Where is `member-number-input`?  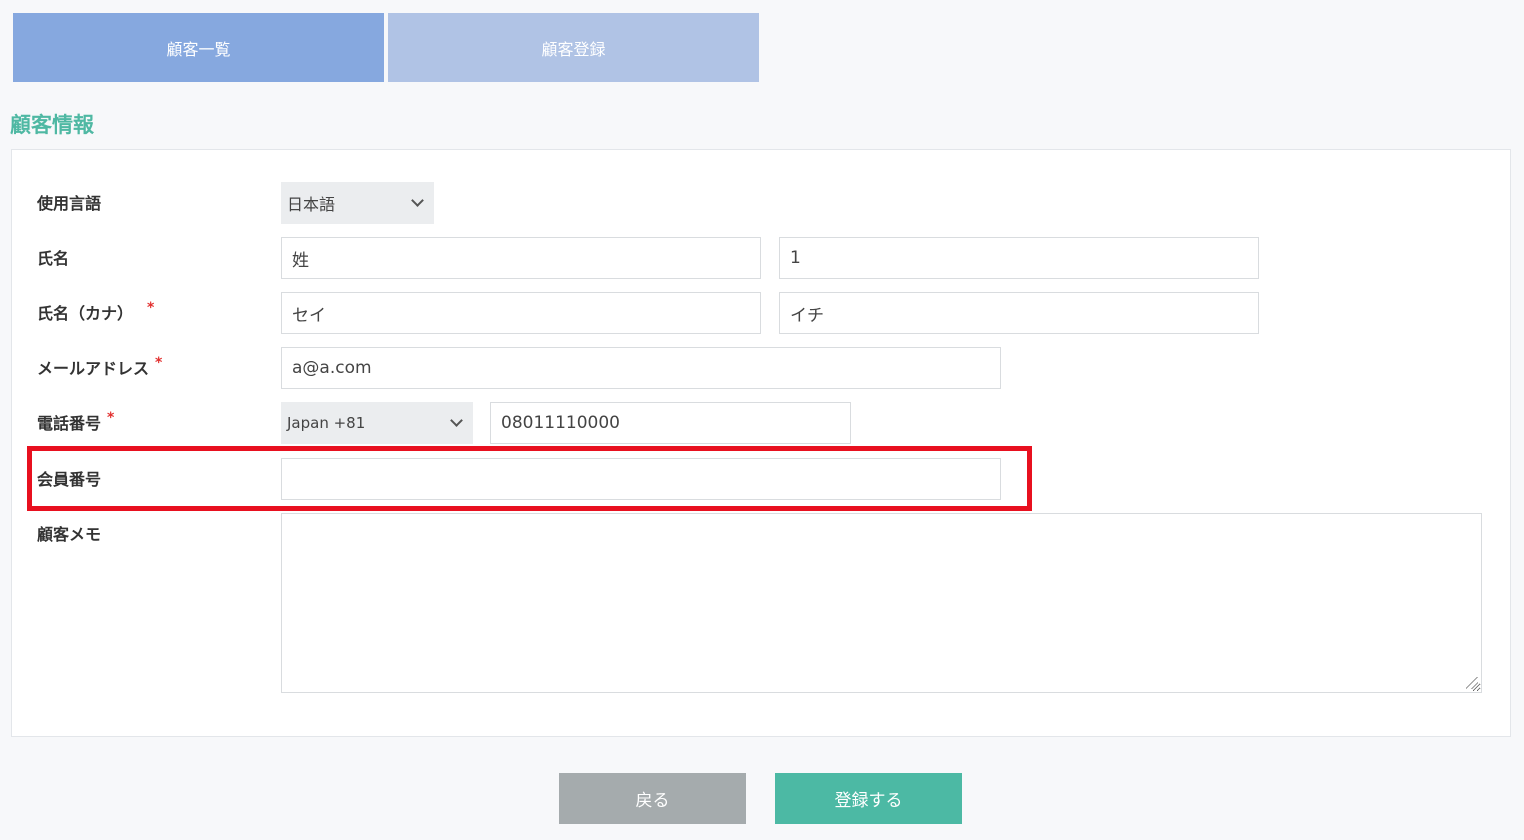 member-number-input is located at coordinates (641, 479).